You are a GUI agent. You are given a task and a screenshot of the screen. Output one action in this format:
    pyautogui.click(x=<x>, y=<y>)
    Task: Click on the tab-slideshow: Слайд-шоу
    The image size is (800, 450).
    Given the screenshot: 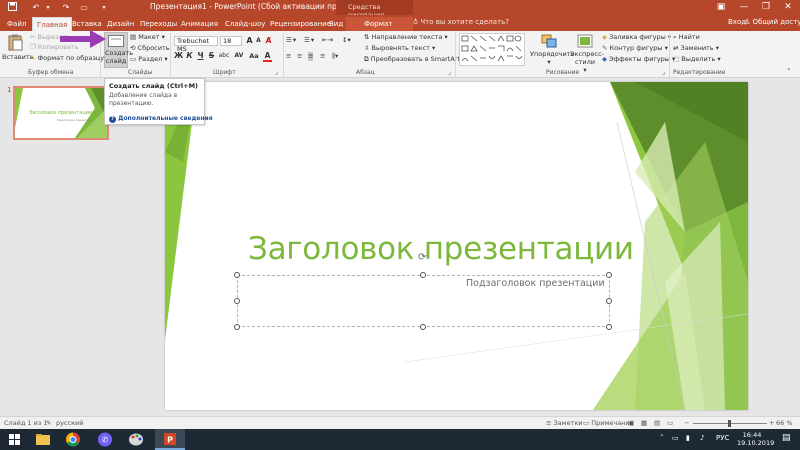 What is the action you would take?
    pyautogui.click(x=245, y=24)
    